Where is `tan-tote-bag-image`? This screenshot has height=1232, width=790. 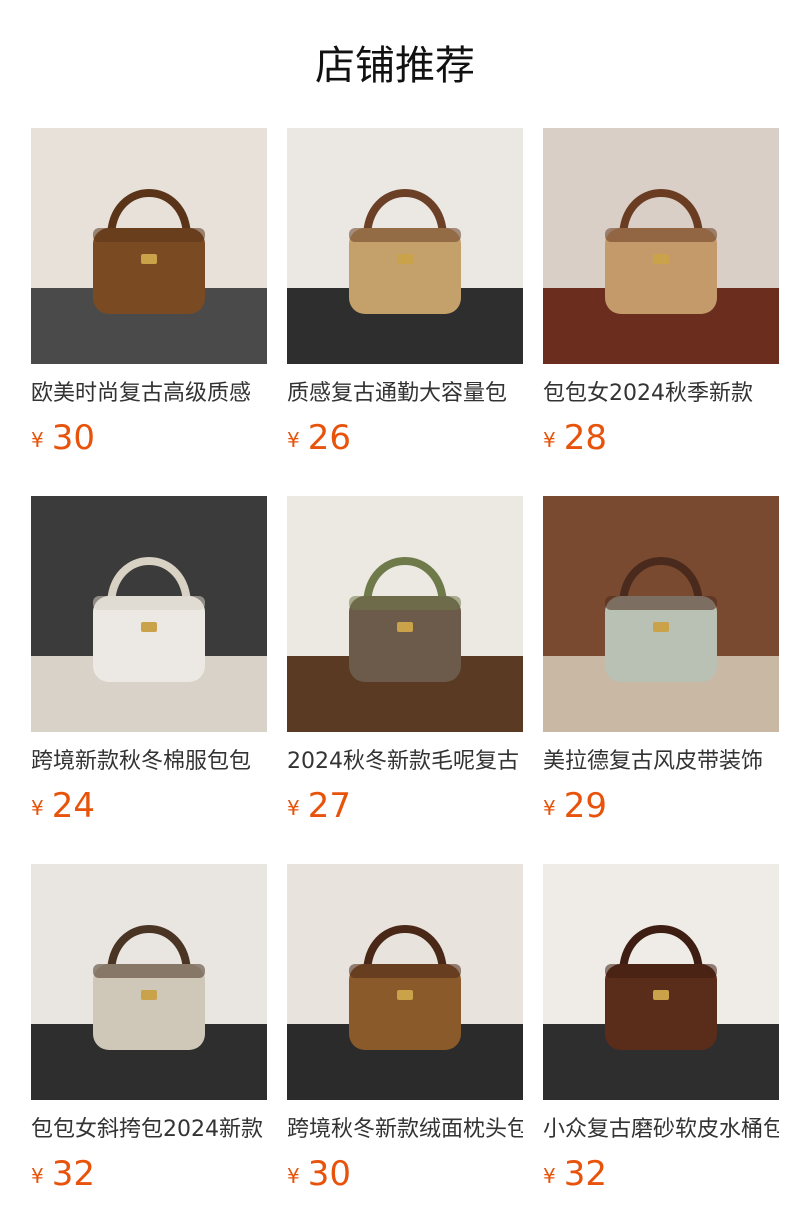
tan-tote-bag-image is located at coordinates (405, 246).